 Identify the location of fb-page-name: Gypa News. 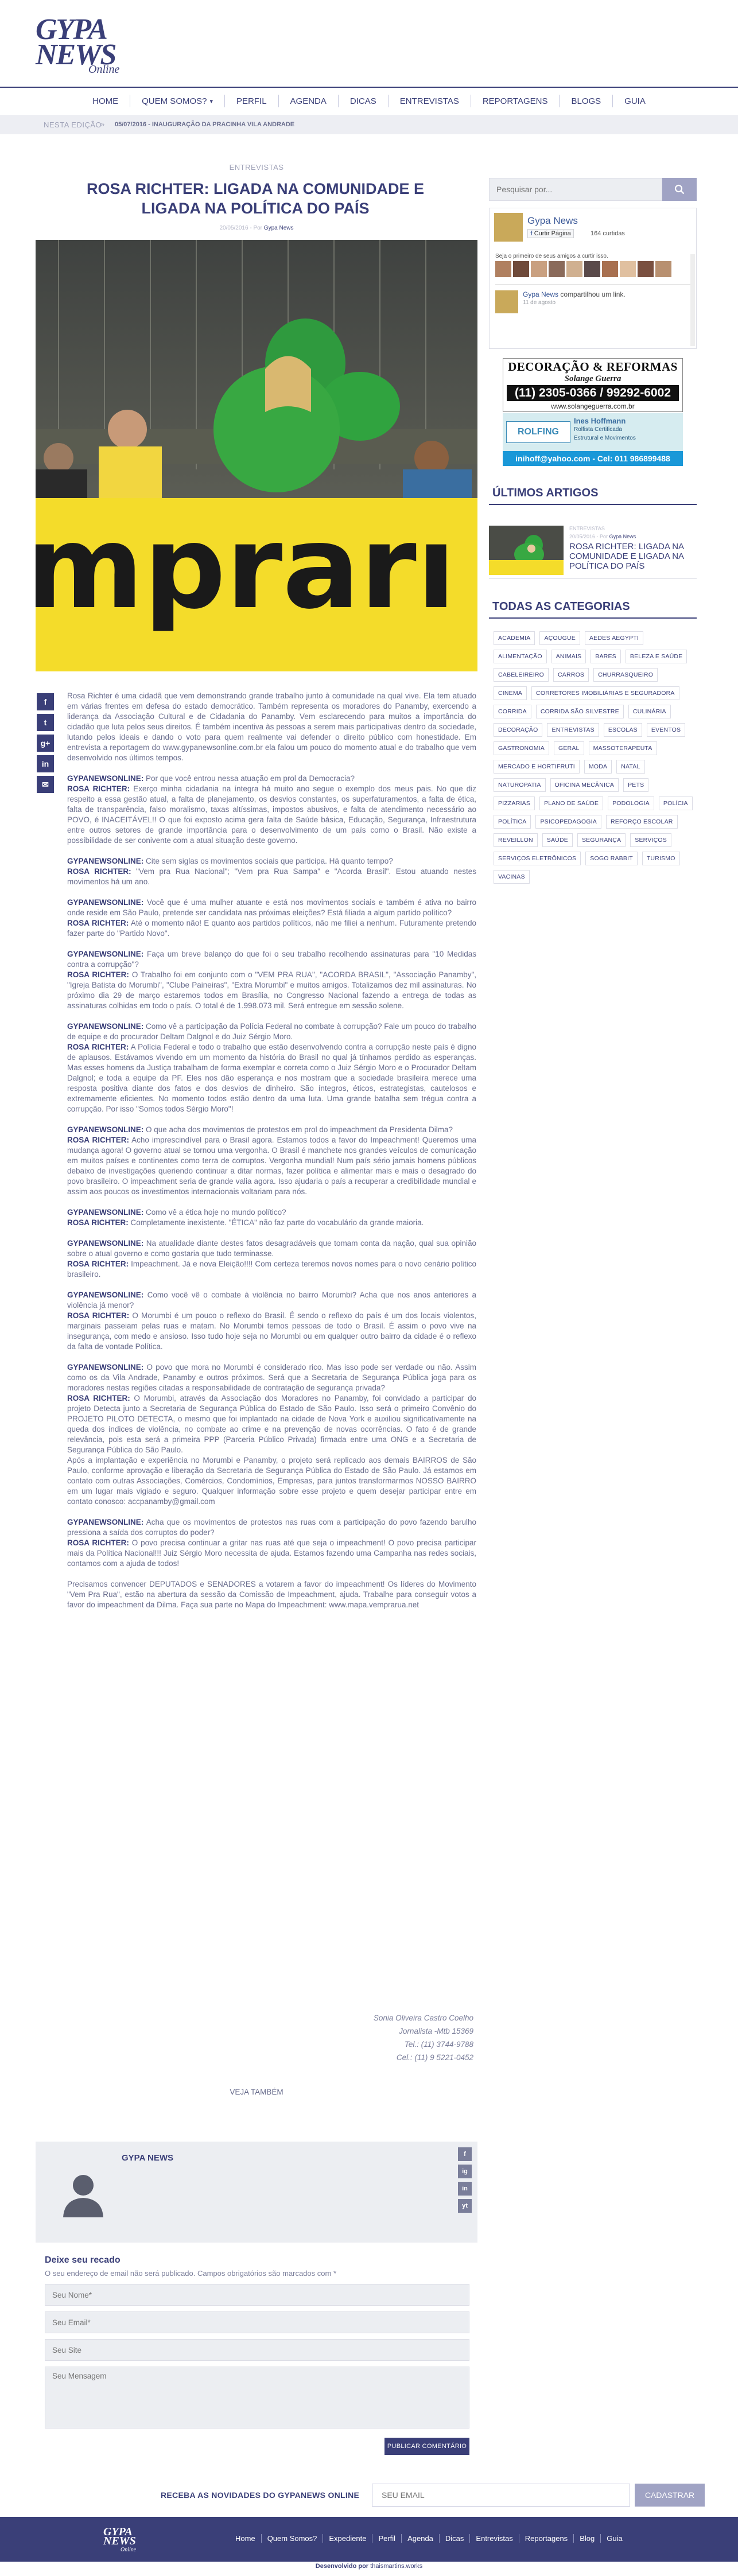
(552, 221).